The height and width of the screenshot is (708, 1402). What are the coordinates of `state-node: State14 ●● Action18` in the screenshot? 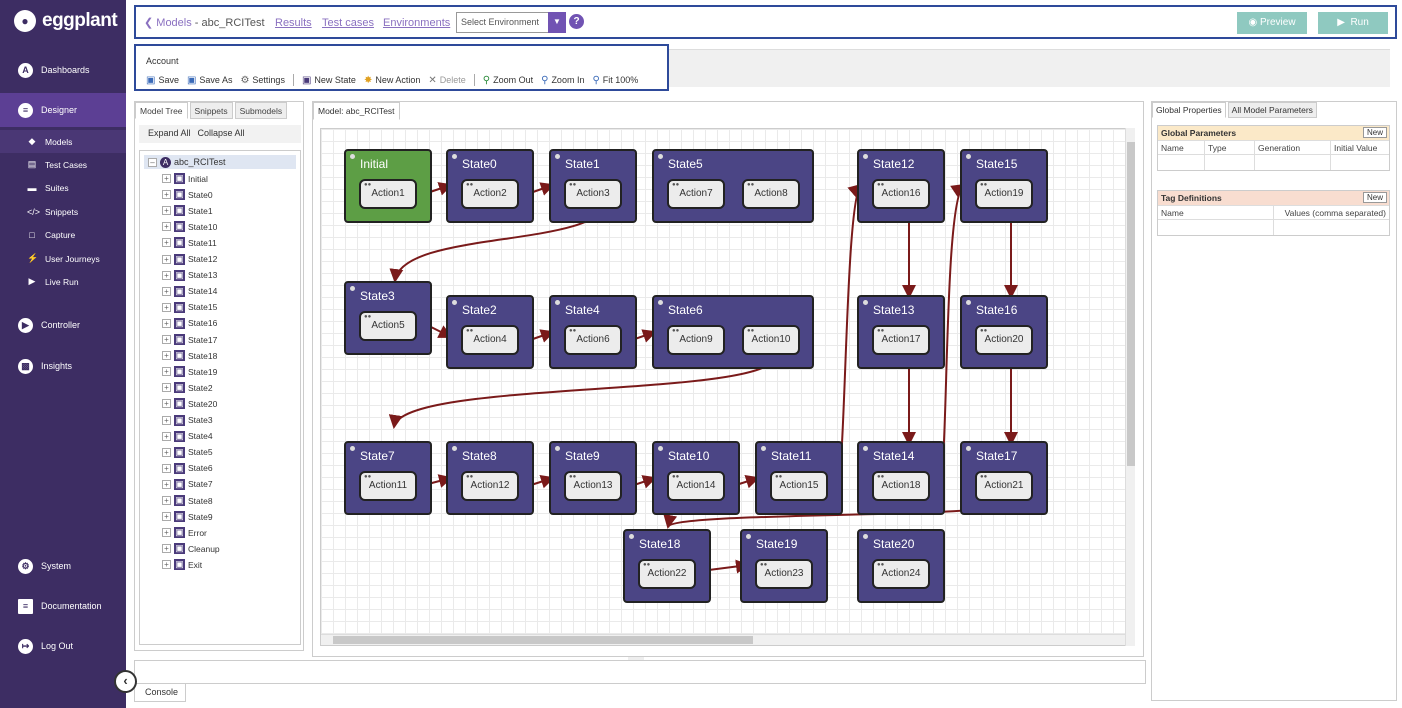 It's located at (901, 478).